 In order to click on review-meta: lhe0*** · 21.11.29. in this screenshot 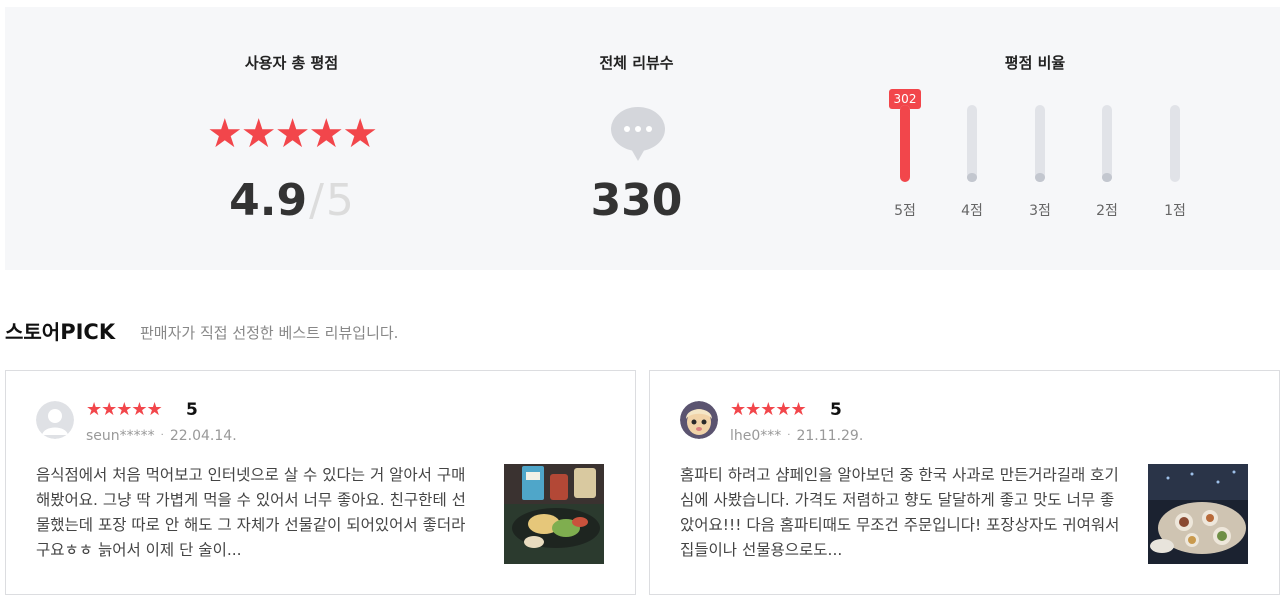, I will do `click(796, 436)`.